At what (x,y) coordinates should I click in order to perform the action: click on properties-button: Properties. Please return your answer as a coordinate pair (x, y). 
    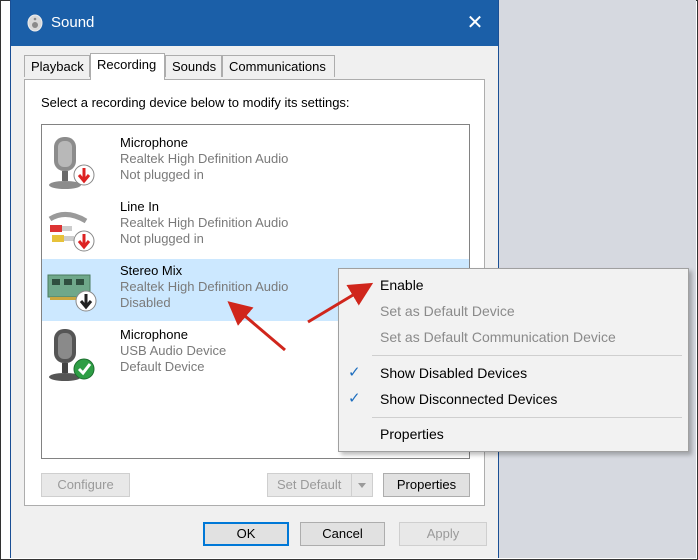
    Looking at the image, I should click on (426, 485).